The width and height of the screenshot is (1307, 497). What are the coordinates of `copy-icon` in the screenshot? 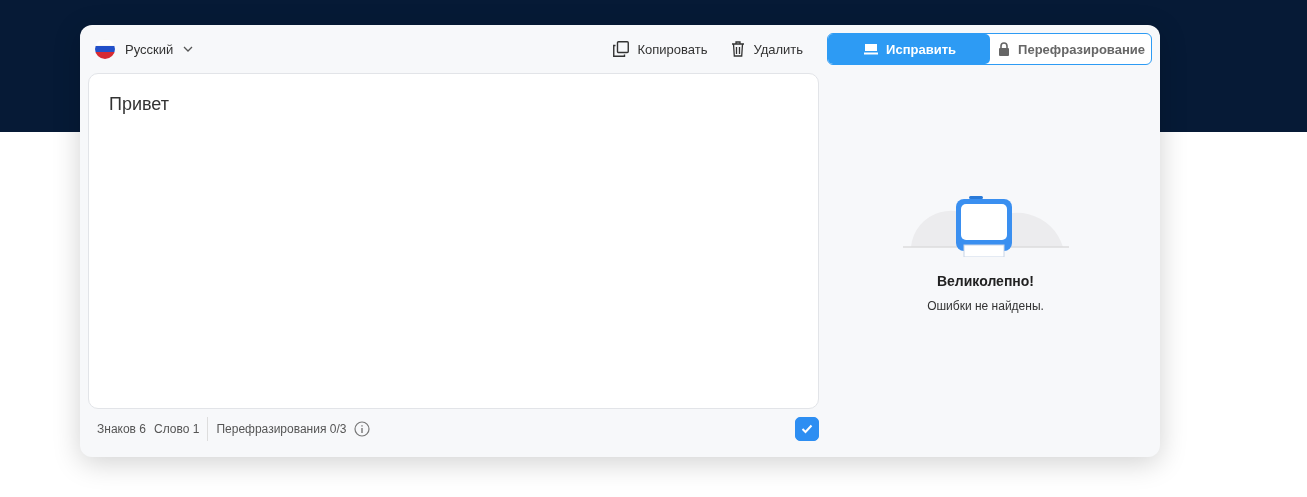 It's located at (621, 49).